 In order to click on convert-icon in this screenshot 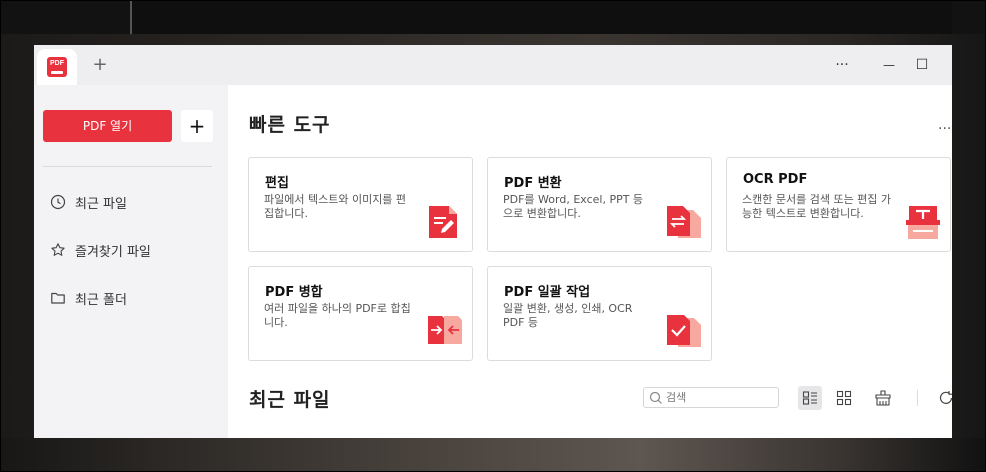, I will do `click(684, 222)`.